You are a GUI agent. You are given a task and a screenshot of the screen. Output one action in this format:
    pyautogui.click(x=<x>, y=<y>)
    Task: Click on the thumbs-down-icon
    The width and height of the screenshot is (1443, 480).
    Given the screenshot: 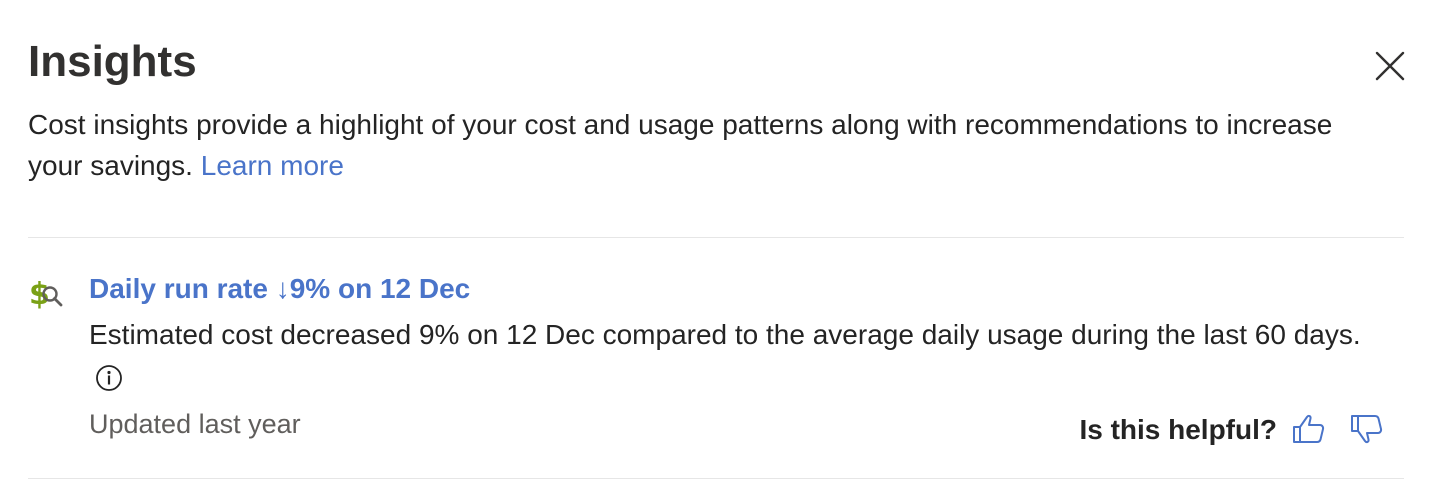 What is the action you would take?
    pyautogui.click(x=1367, y=430)
    